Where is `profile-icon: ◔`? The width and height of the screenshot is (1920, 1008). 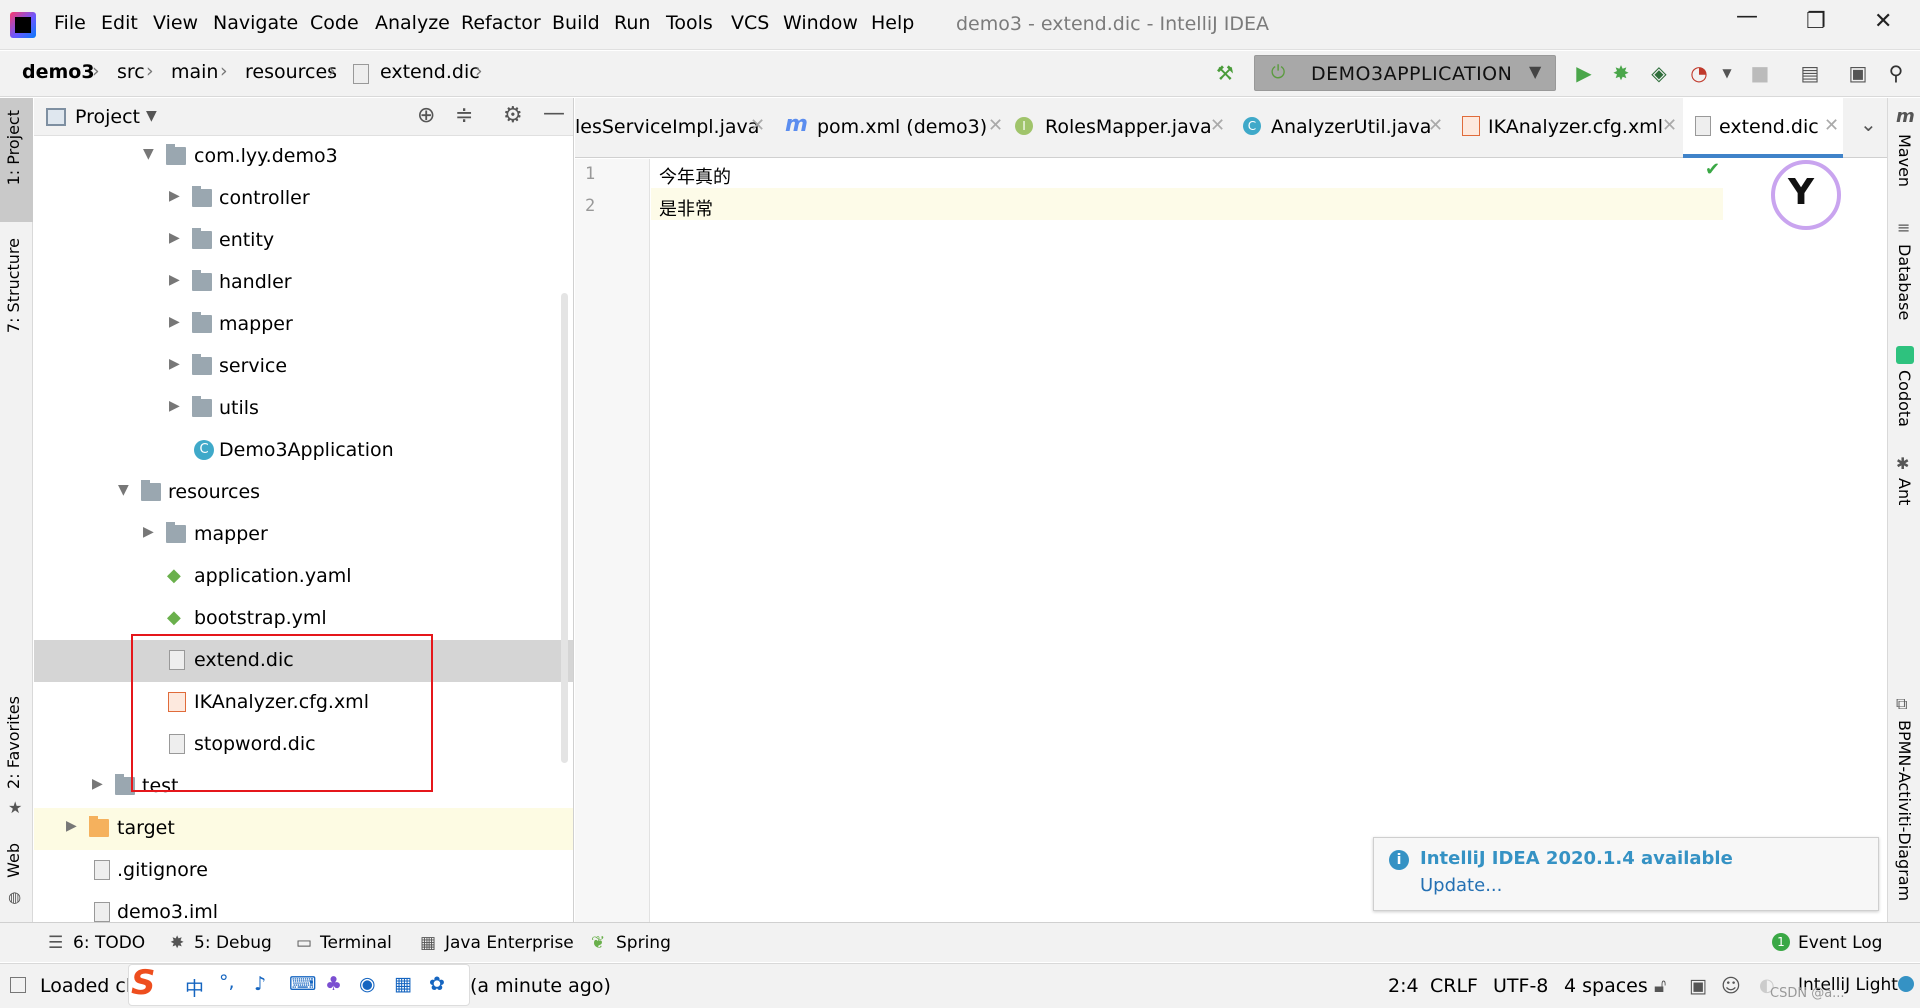 profile-icon: ◔ is located at coordinates (1699, 73).